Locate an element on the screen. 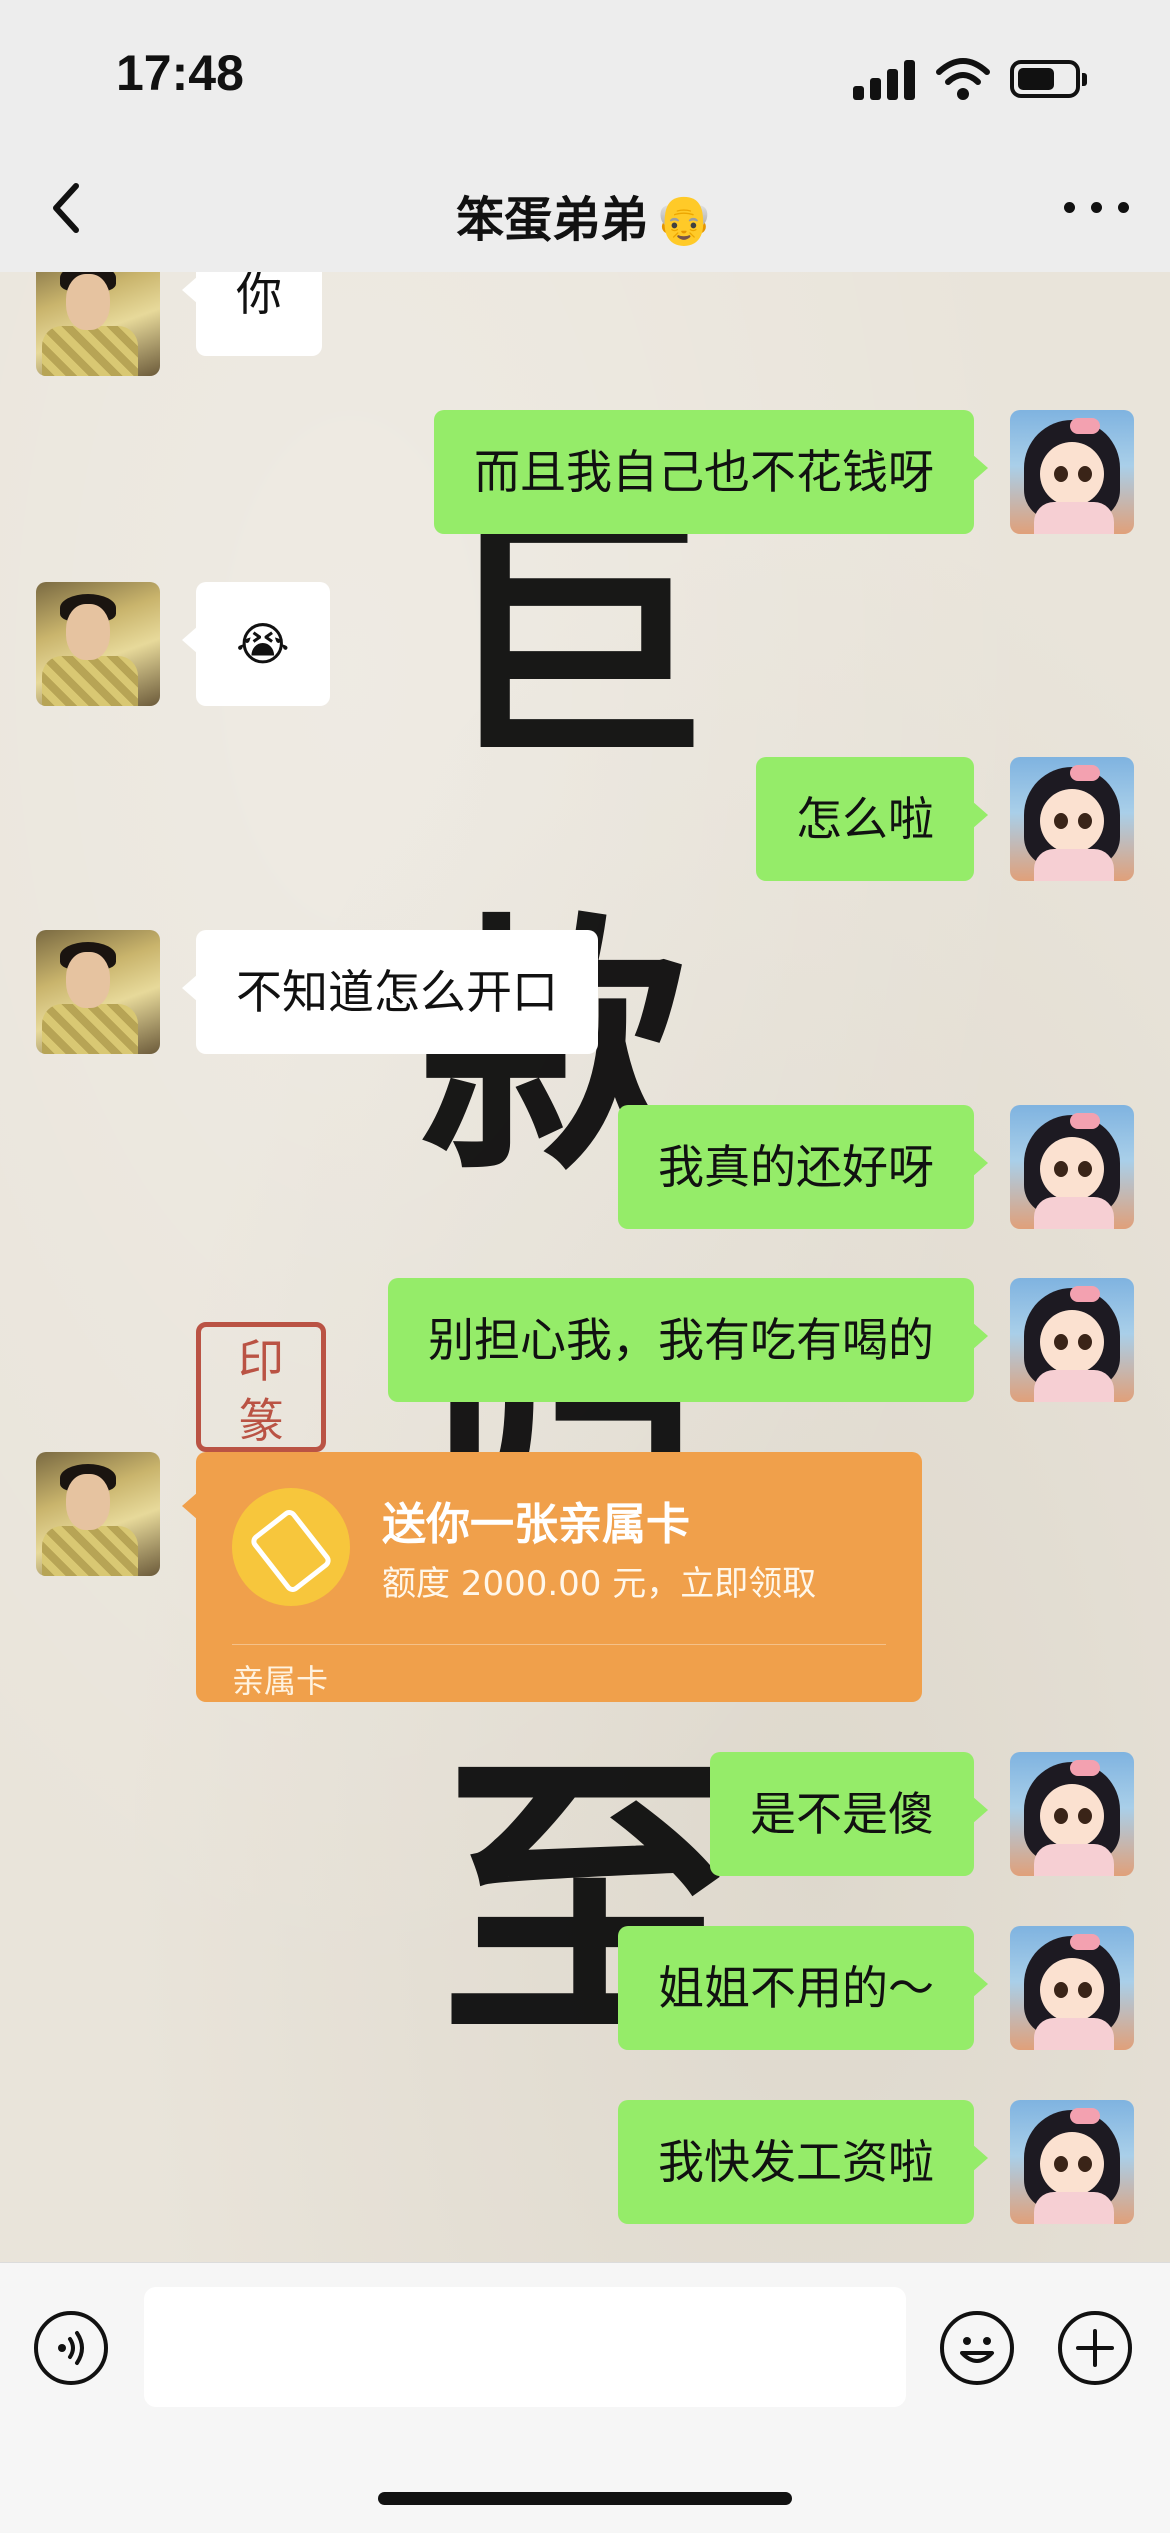 This screenshot has height=2533, width=1170. voice-input-button is located at coordinates (71, 2348).